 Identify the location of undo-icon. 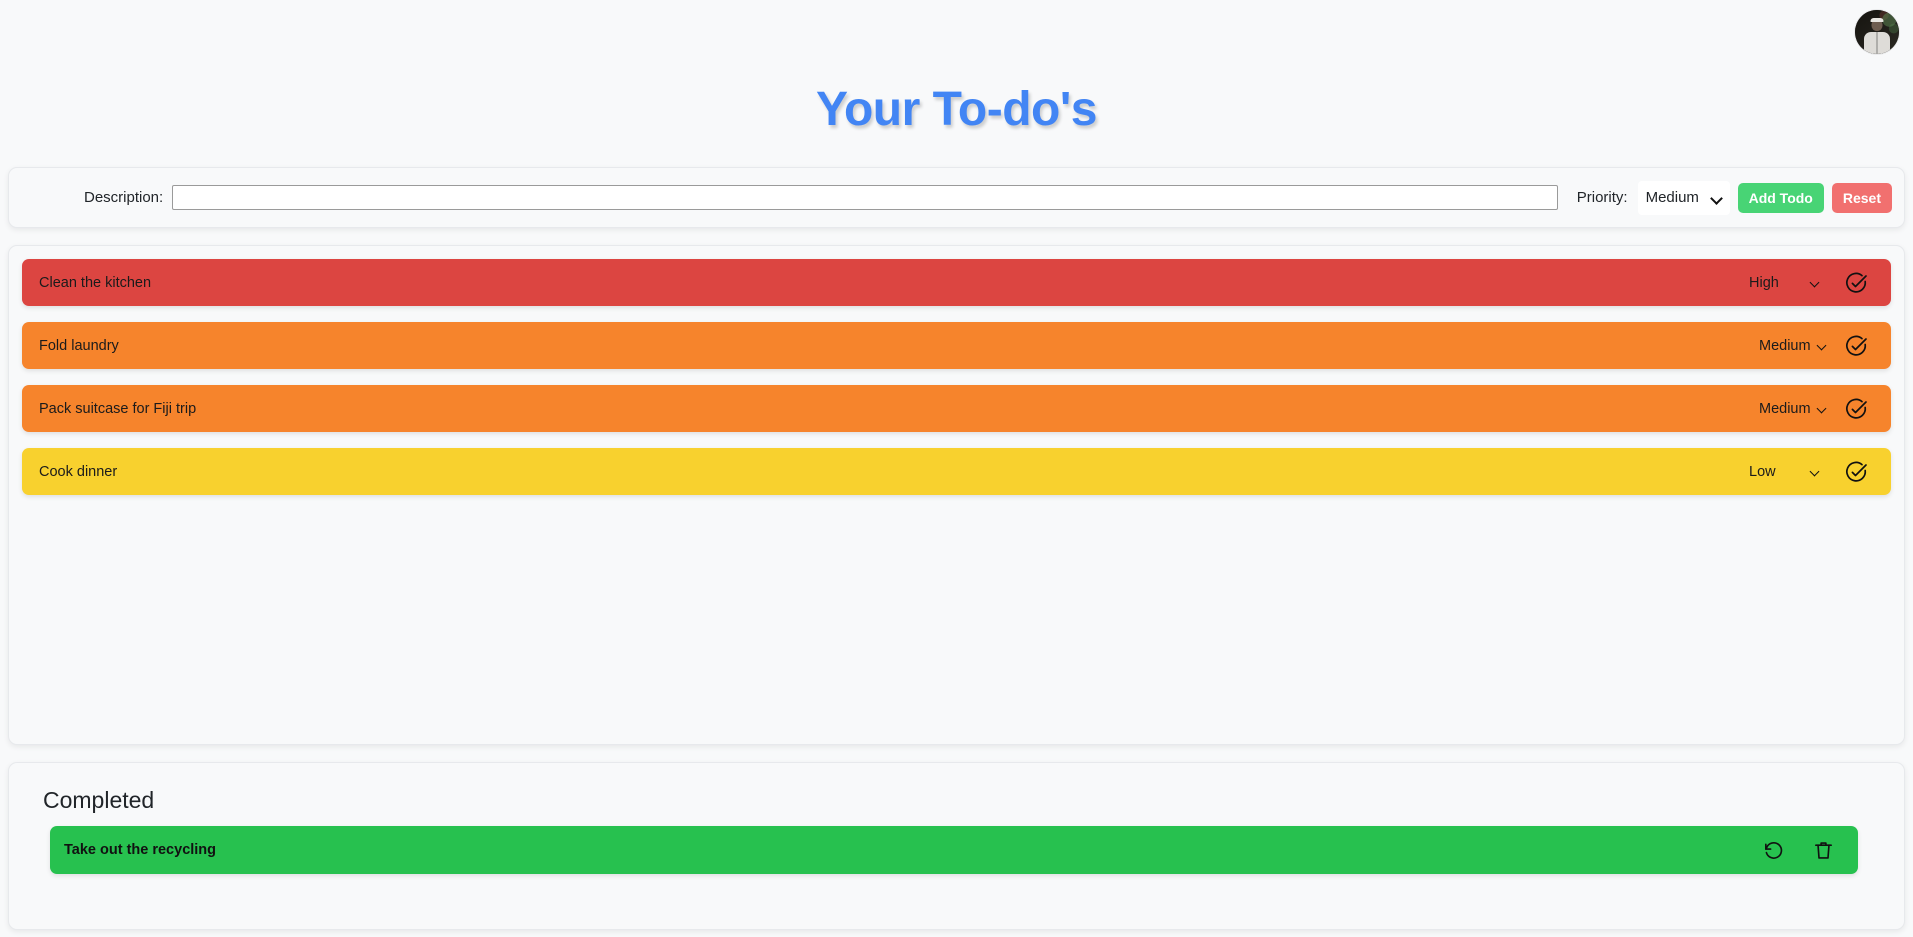
(1773, 850).